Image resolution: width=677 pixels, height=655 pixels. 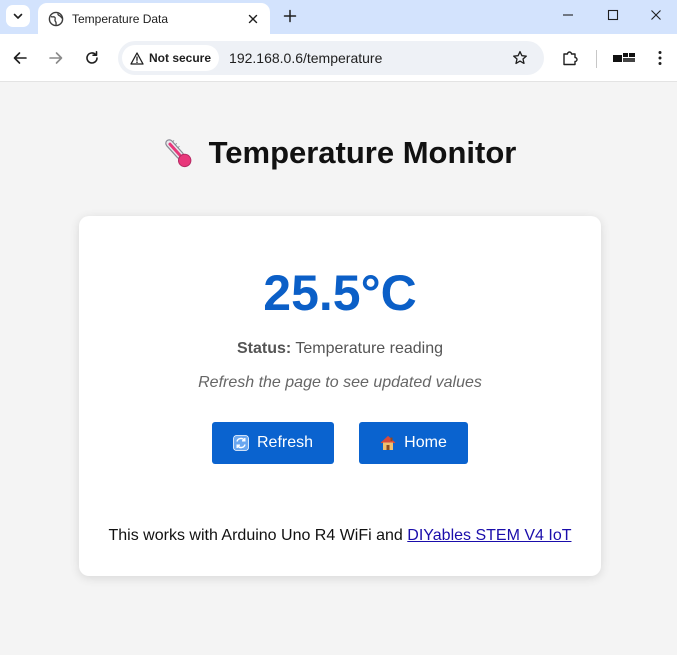 I want to click on extension-logo-icon, so click(x=624, y=58).